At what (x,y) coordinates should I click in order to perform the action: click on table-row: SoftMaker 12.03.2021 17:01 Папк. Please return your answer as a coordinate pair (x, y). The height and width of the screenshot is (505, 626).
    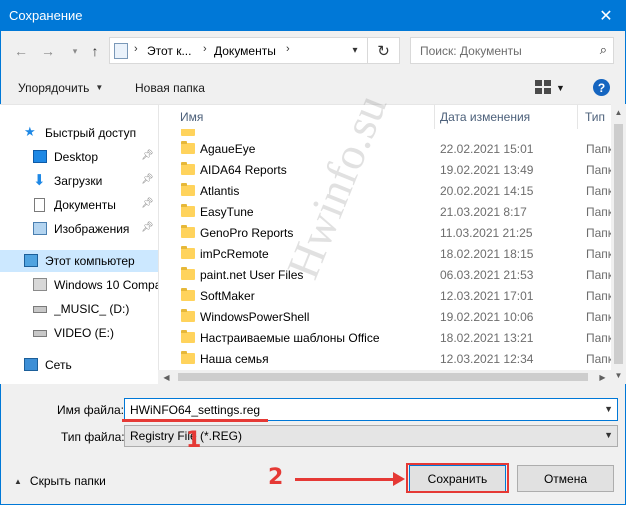
    Looking at the image, I should click on (385, 296).